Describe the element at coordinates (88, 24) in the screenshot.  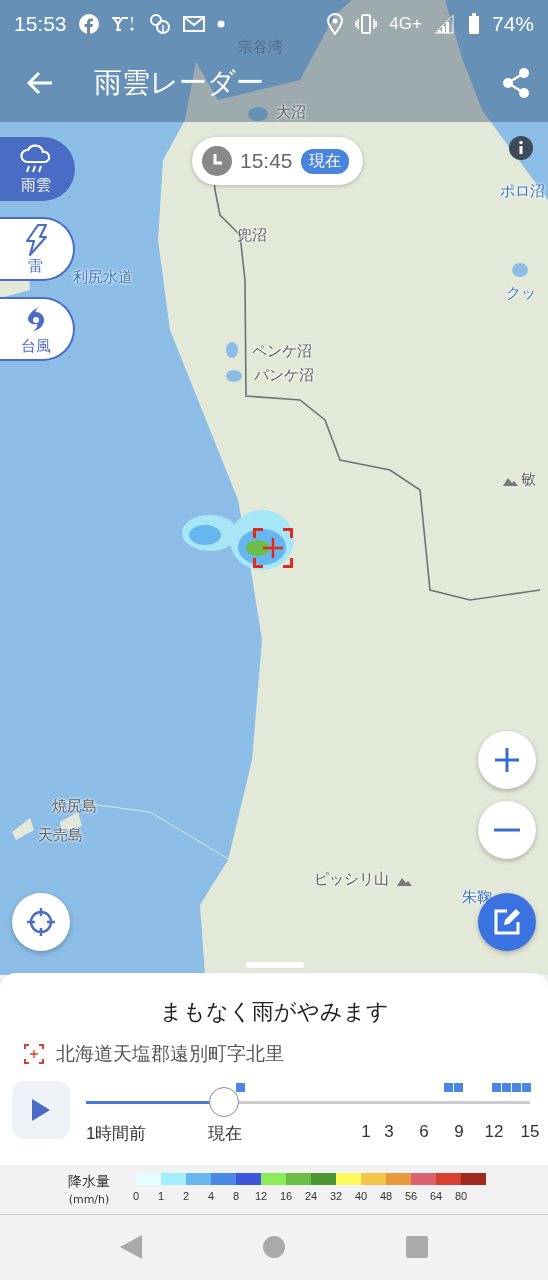
I see `facebook-icon` at that location.